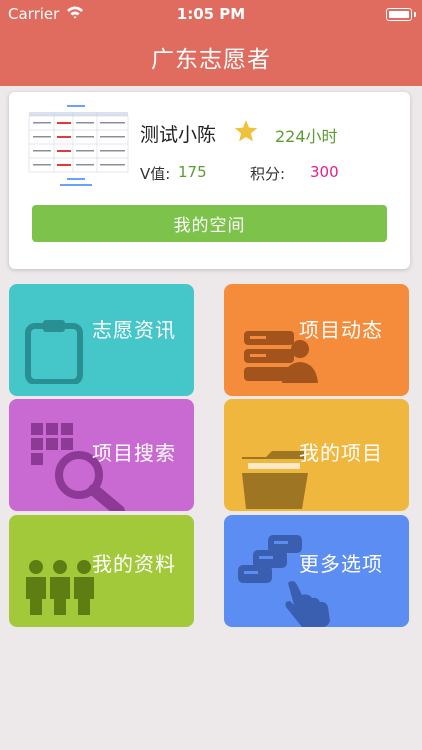  Describe the element at coordinates (134, 453) in the screenshot. I see `tile-label: 项目搜索` at that location.